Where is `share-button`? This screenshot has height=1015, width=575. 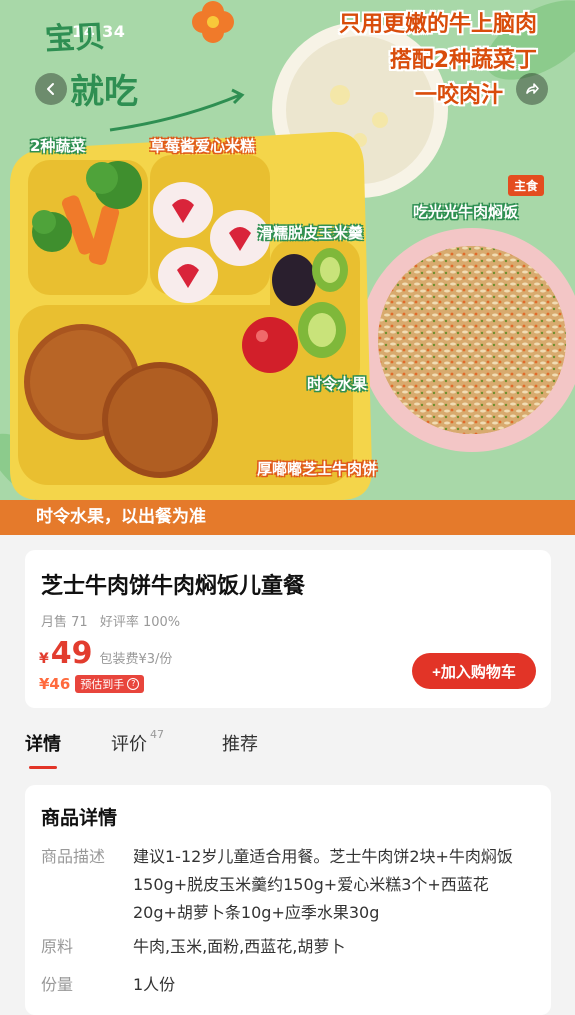 share-button is located at coordinates (532, 89).